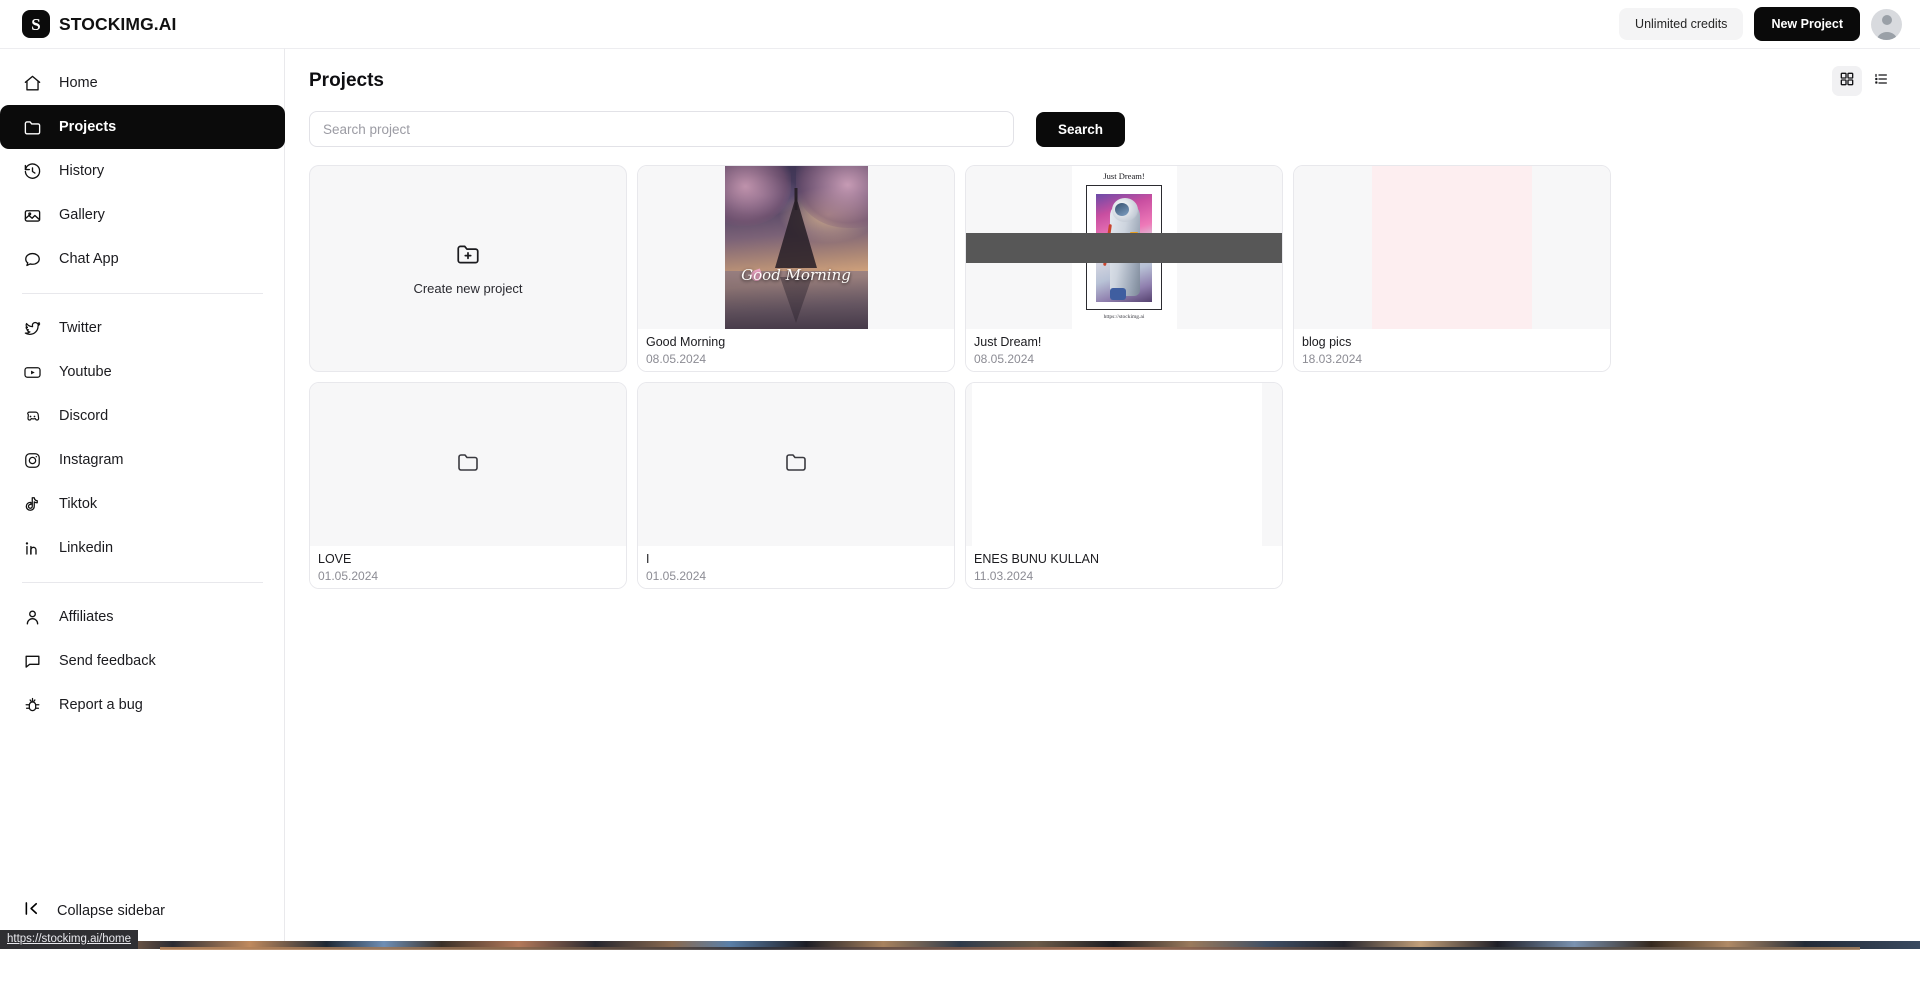 The height and width of the screenshot is (993, 1920). I want to click on search-input, so click(661, 129).